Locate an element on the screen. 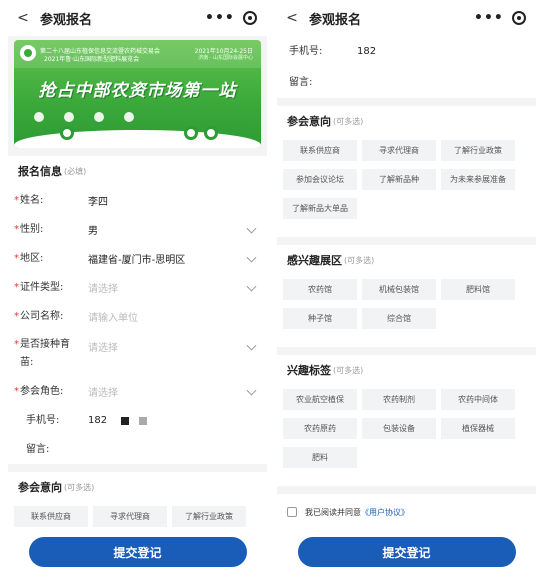 The image size is (550, 577). tag-option: 了解新品种 is located at coordinates (399, 179).